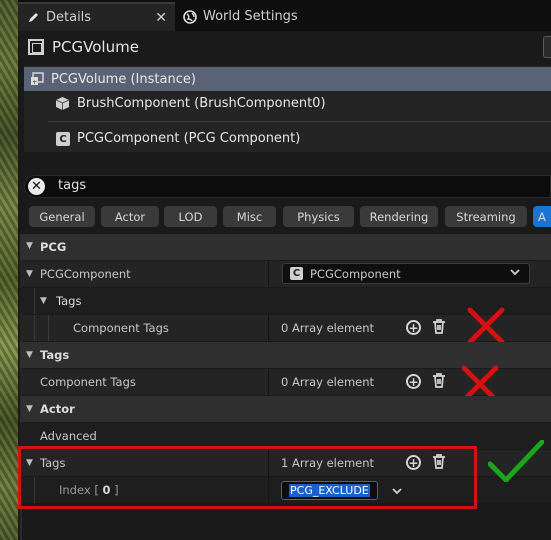  Describe the element at coordinates (542, 216) in the screenshot. I see `filter-all: A` at that location.